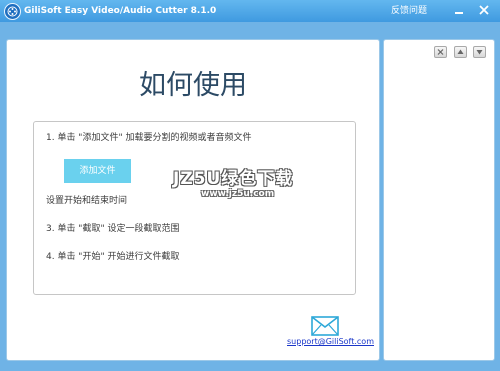 This screenshot has height=371, width=500. Describe the element at coordinates (440, 52) in the screenshot. I see `side-close-icon` at that location.